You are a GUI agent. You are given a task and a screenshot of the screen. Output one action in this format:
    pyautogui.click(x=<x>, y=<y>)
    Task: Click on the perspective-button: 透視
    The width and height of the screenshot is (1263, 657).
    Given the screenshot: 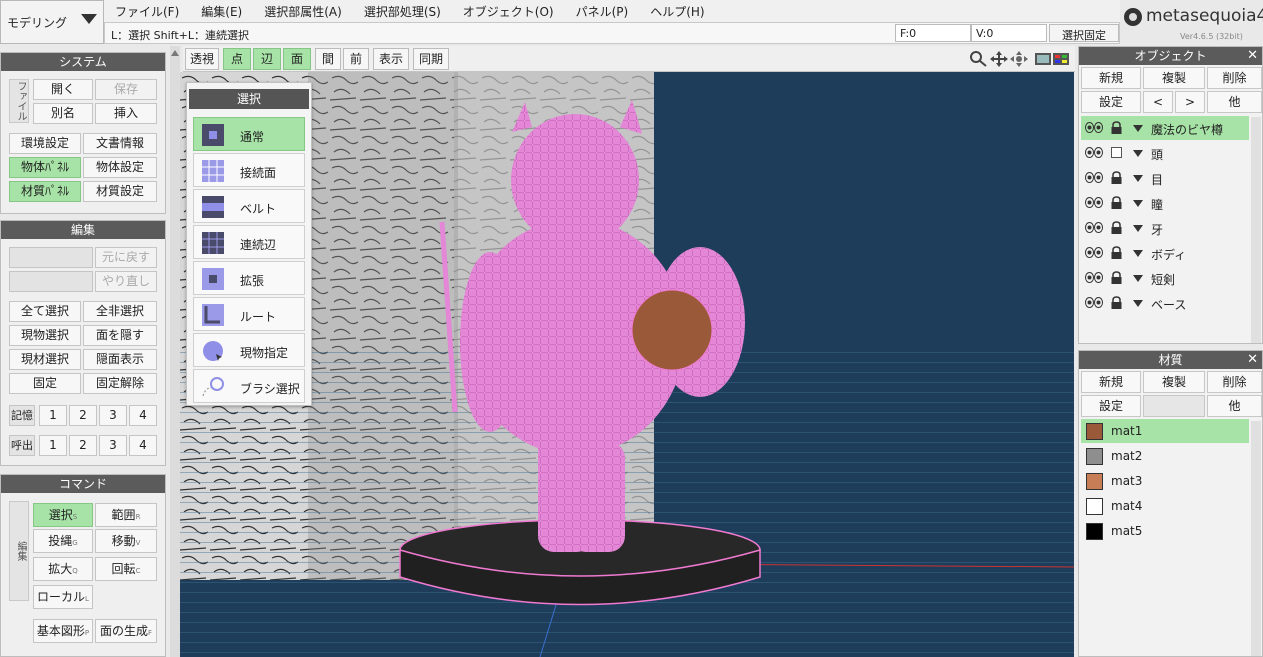 What is the action you would take?
    pyautogui.click(x=202, y=59)
    